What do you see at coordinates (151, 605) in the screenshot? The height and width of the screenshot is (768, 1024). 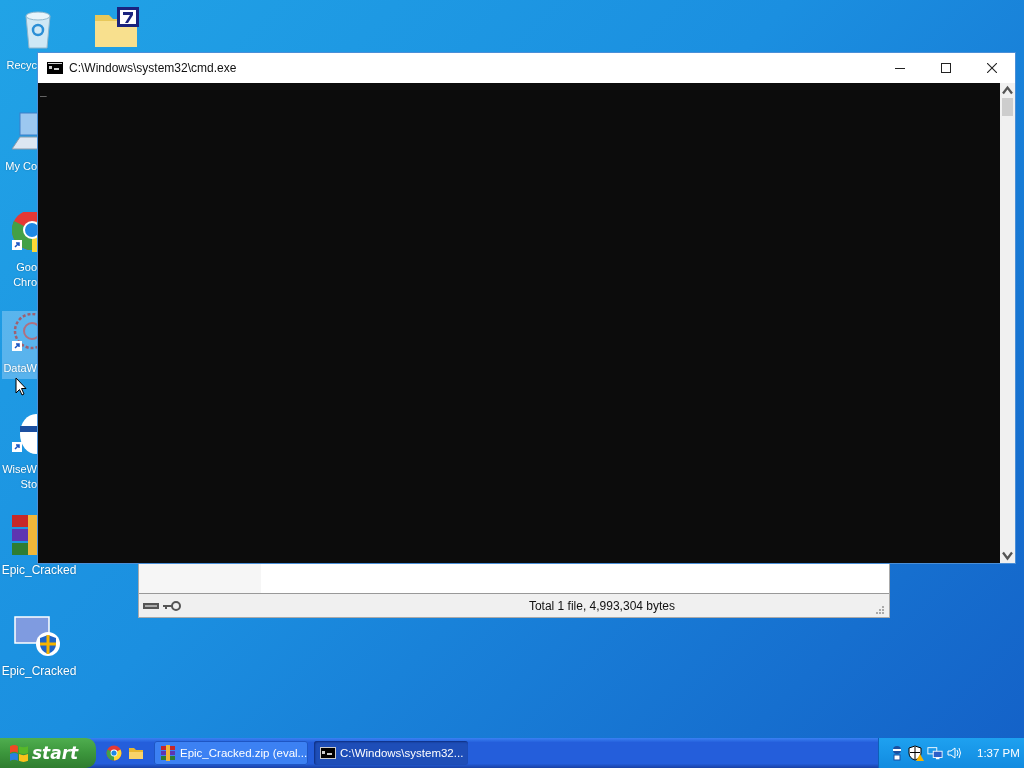 I see `drive-icon` at bounding box center [151, 605].